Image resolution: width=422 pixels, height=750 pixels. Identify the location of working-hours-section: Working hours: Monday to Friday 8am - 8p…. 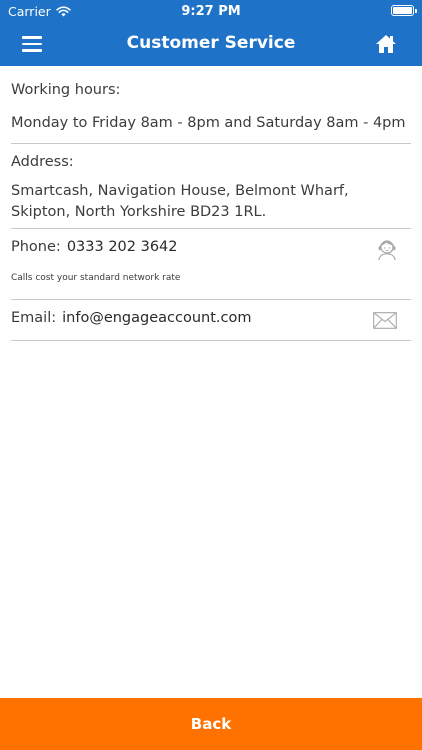
(211, 105).